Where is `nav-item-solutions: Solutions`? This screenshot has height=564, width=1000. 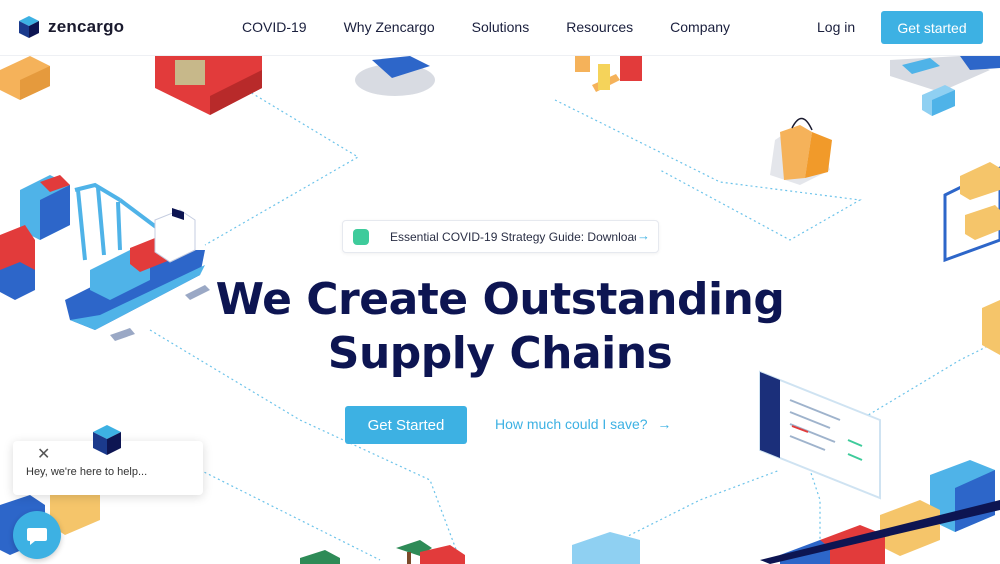 nav-item-solutions: Solutions is located at coordinates (501, 27).